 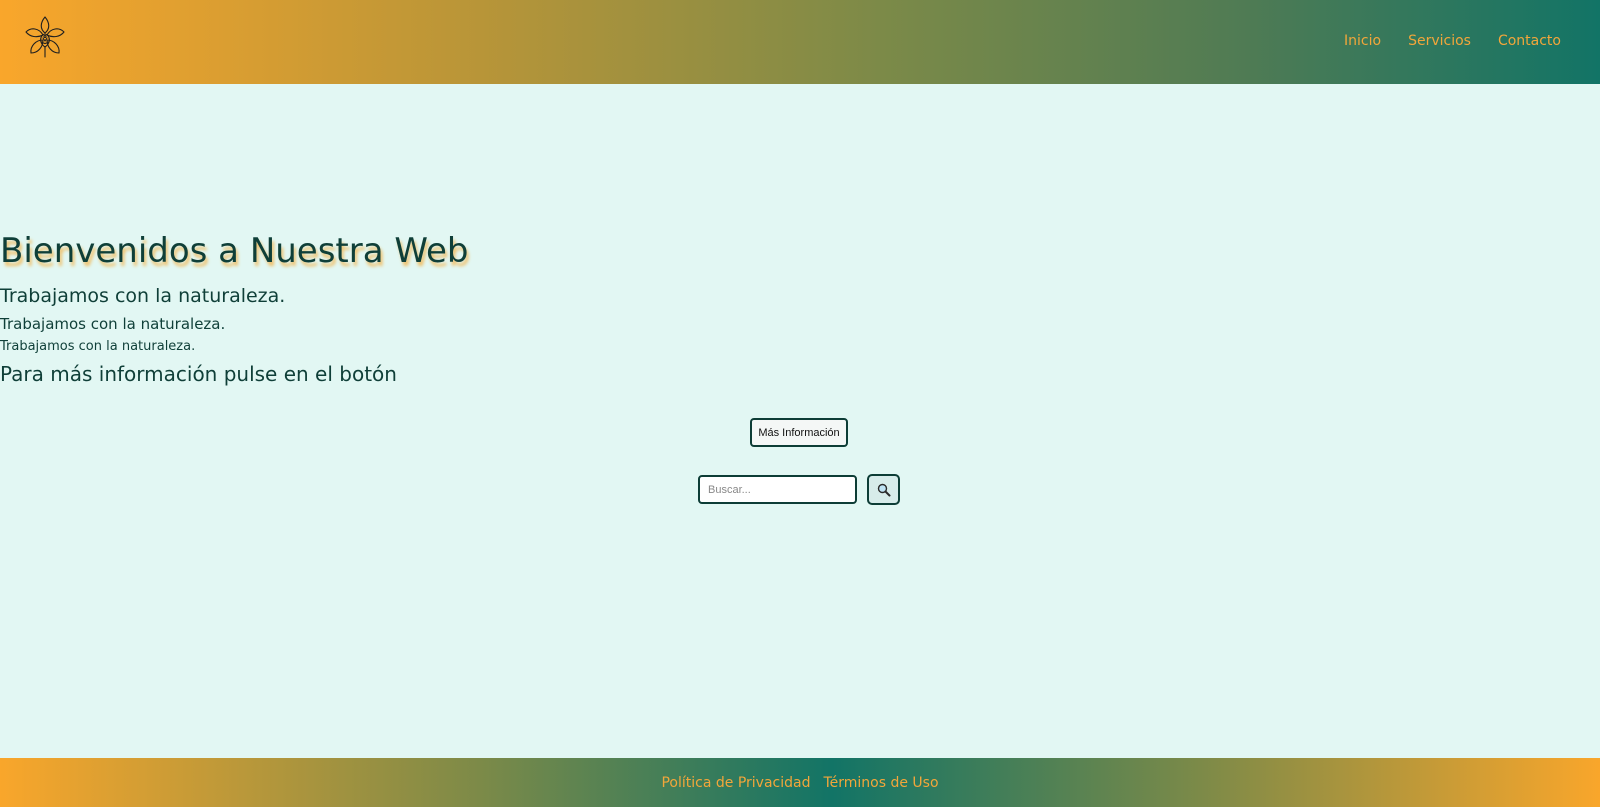 I want to click on main-nav: Inicio Servicios Contacto, so click(x=1452, y=41).